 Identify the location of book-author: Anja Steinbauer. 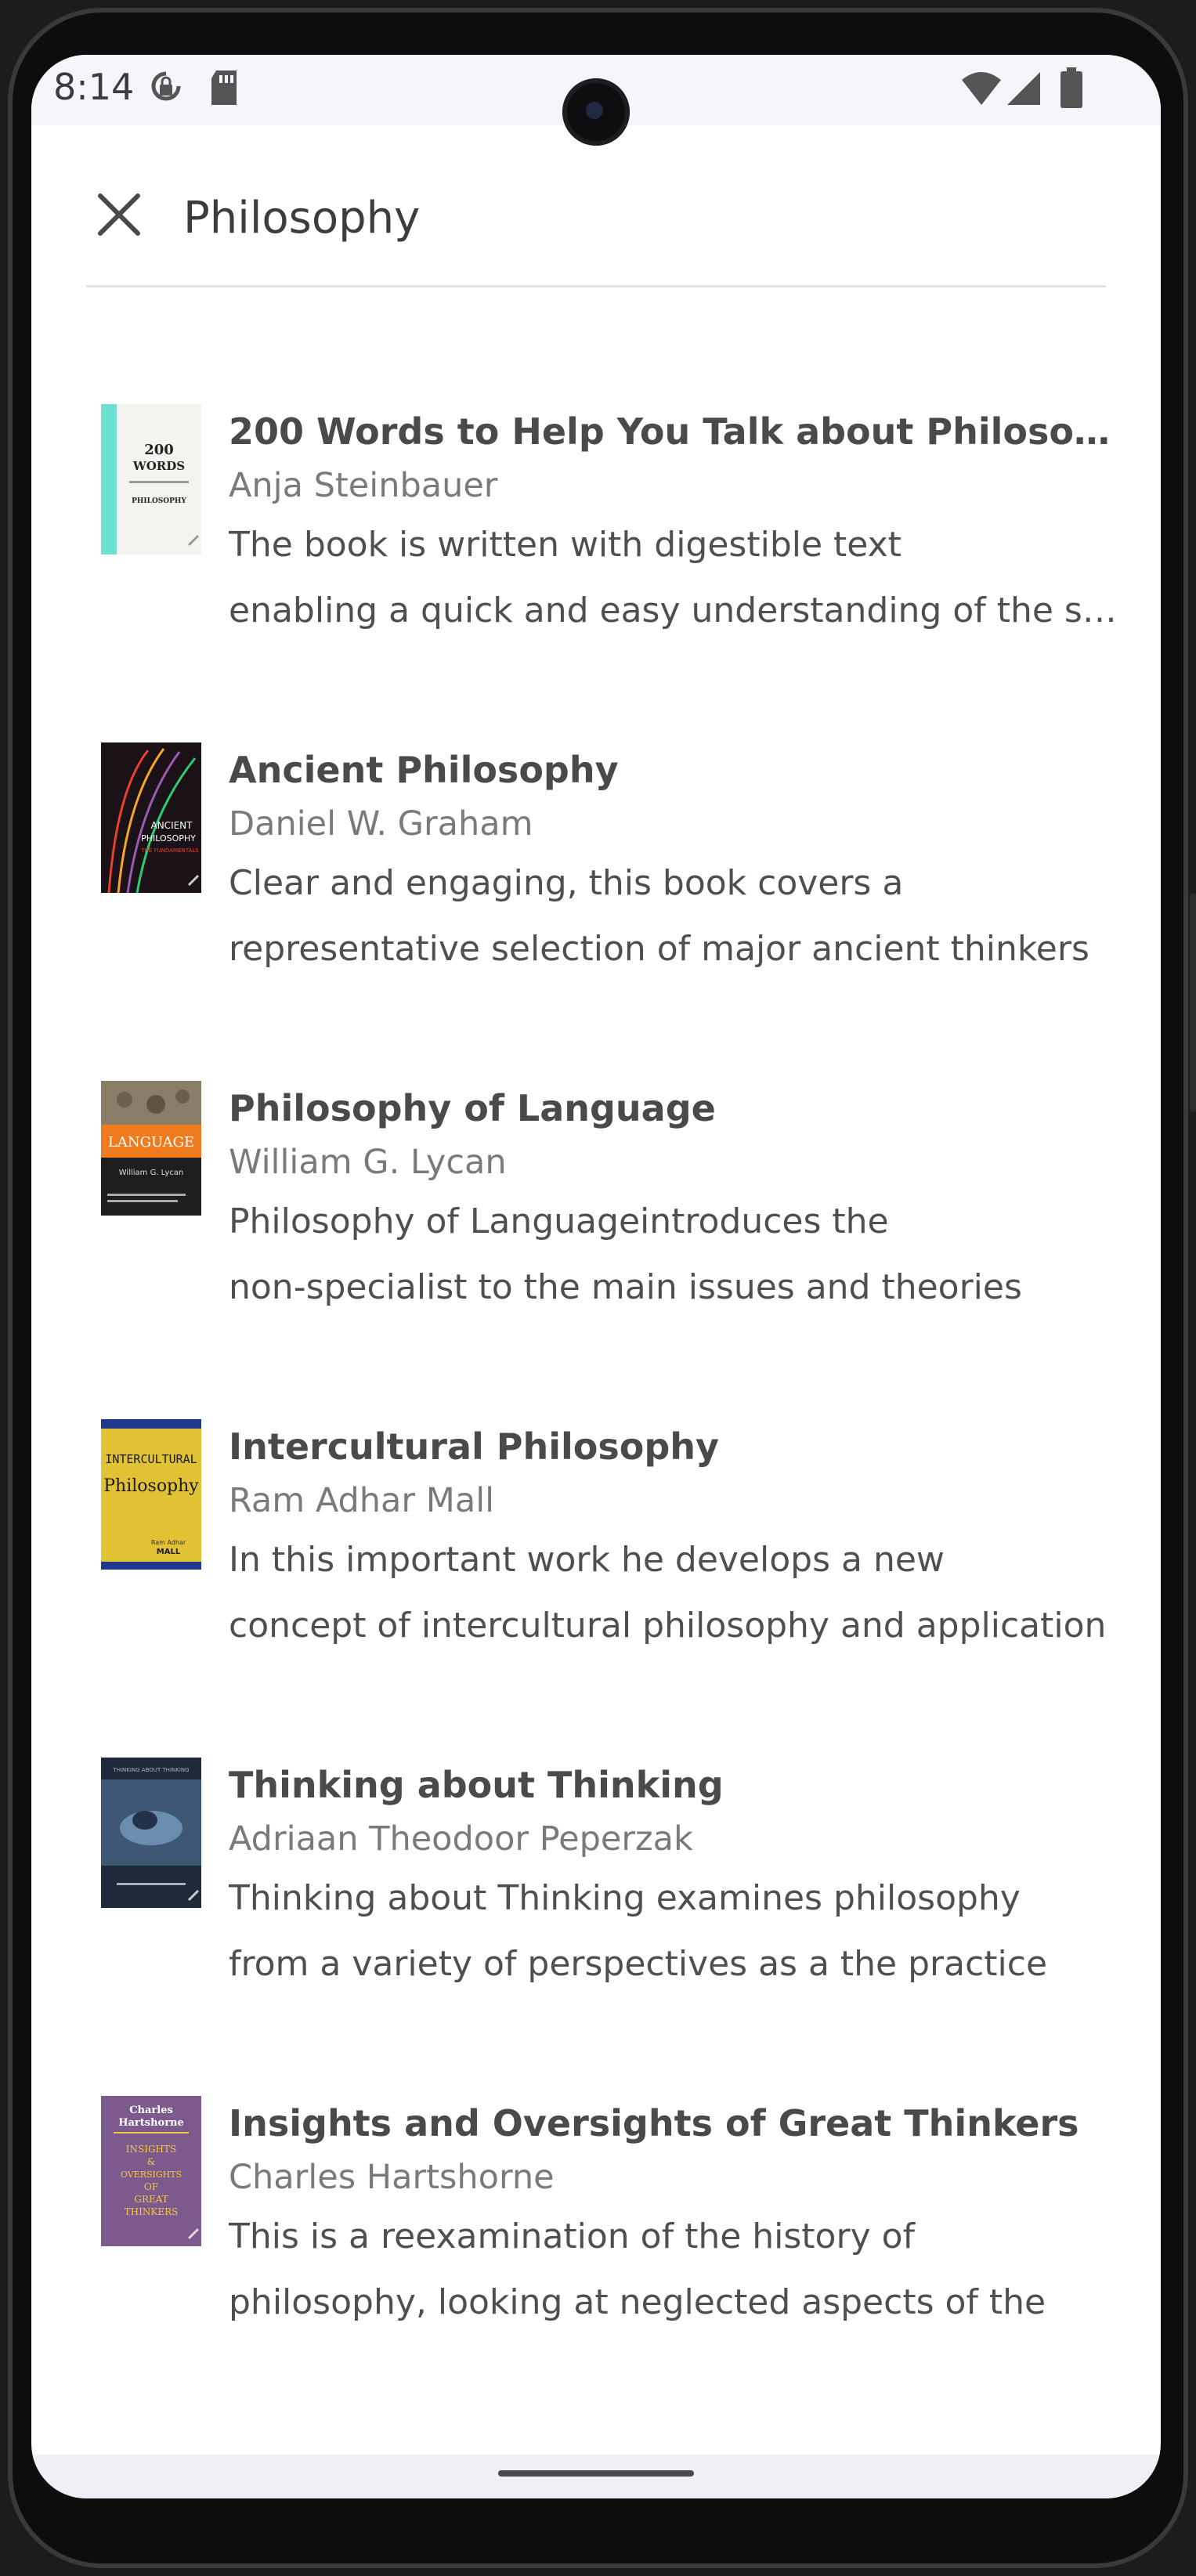
(363, 485).